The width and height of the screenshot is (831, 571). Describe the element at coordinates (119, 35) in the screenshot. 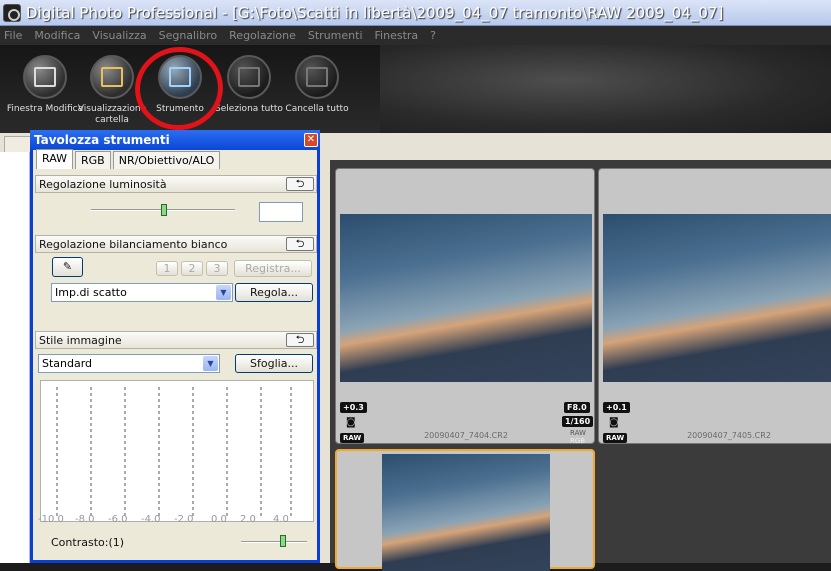

I see `menu-visualizza: Visualizza` at that location.